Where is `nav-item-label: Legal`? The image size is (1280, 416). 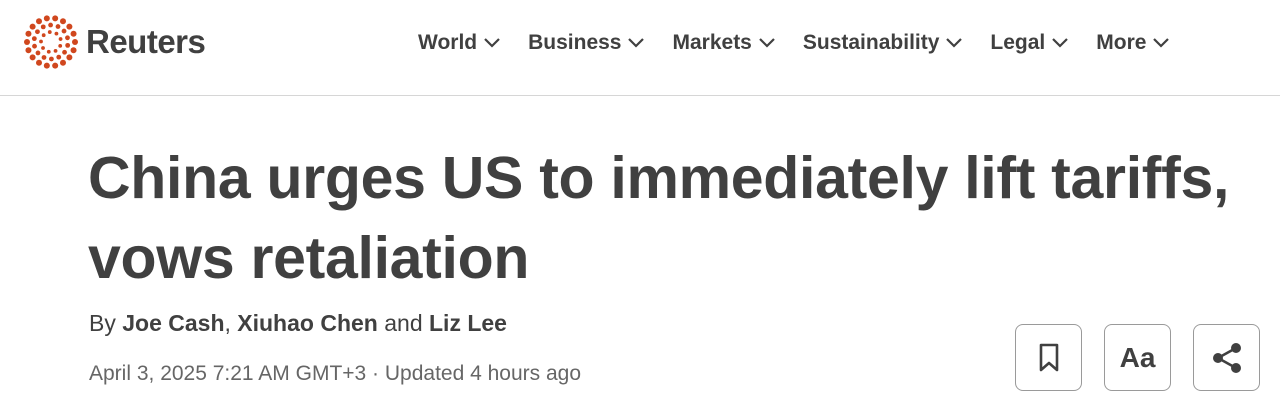 nav-item-label: Legal is located at coordinates (1018, 42).